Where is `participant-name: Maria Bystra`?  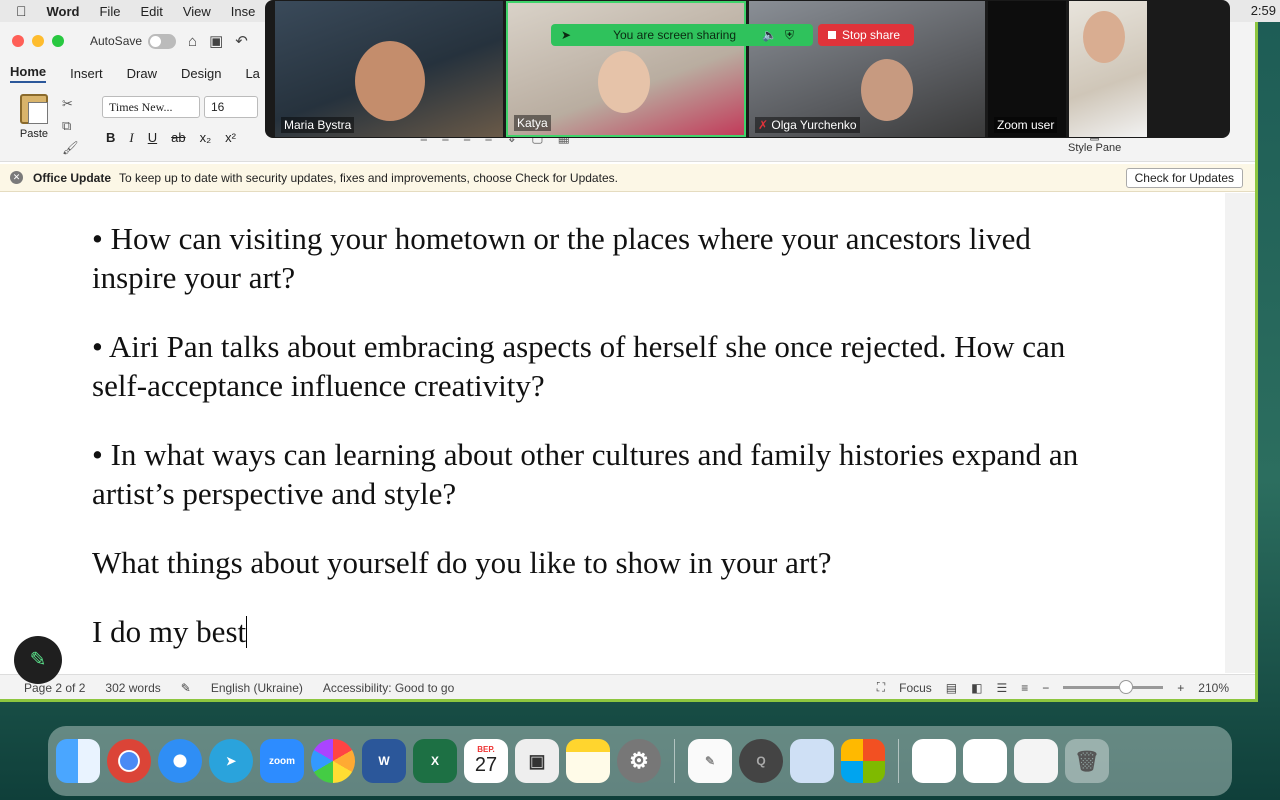
participant-name: Maria Bystra is located at coordinates (318, 125).